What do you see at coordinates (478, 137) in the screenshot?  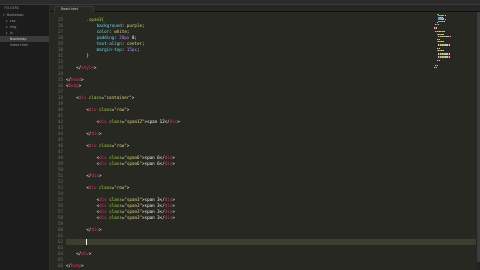 I see `scrollbar-thumb` at bounding box center [478, 137].